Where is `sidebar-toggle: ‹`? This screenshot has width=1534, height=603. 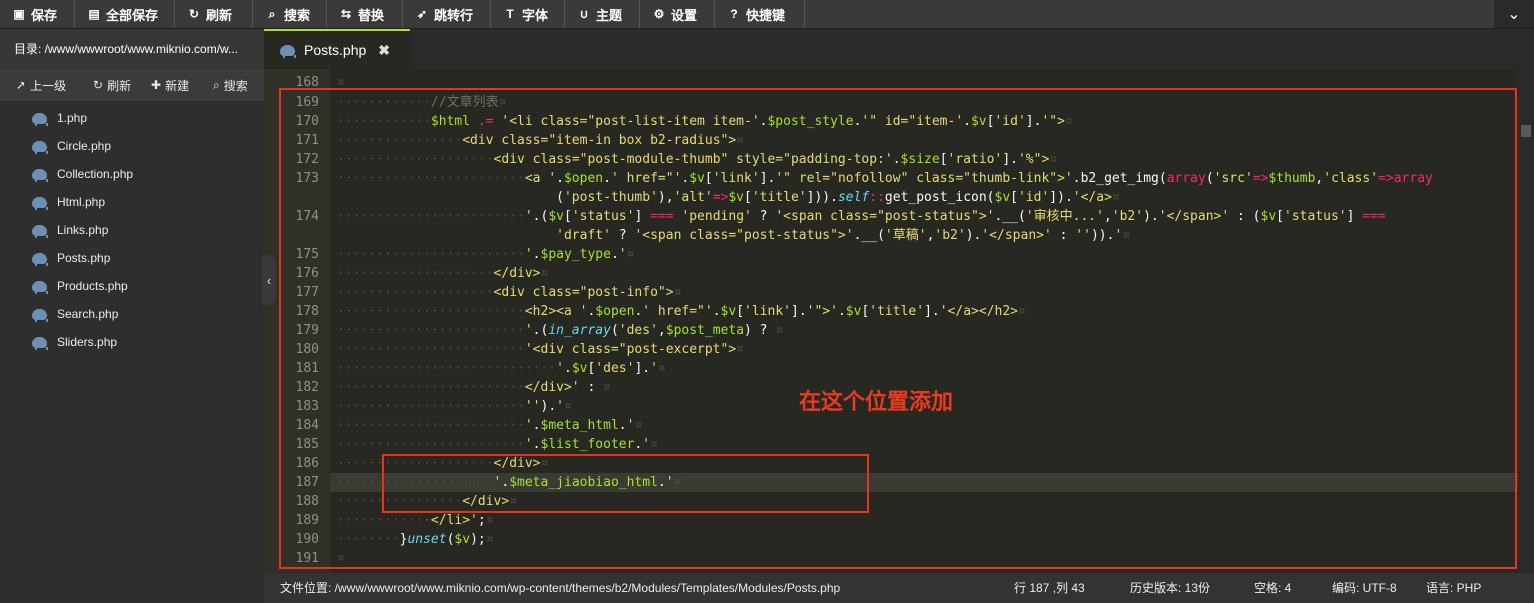
sidebar-toggle: ‹ is located at coordinates (269, 280).